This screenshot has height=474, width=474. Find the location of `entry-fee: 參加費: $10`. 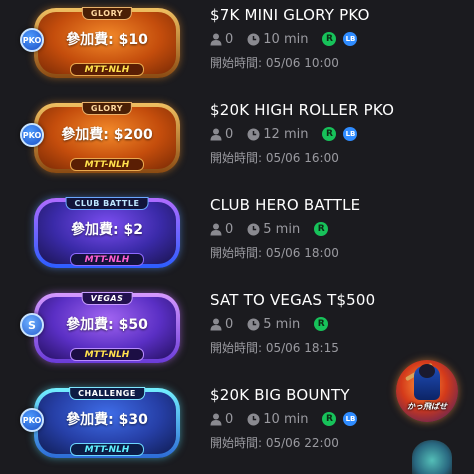

entry-fee: 參加費: $10 is located at coordinates (107, 40).